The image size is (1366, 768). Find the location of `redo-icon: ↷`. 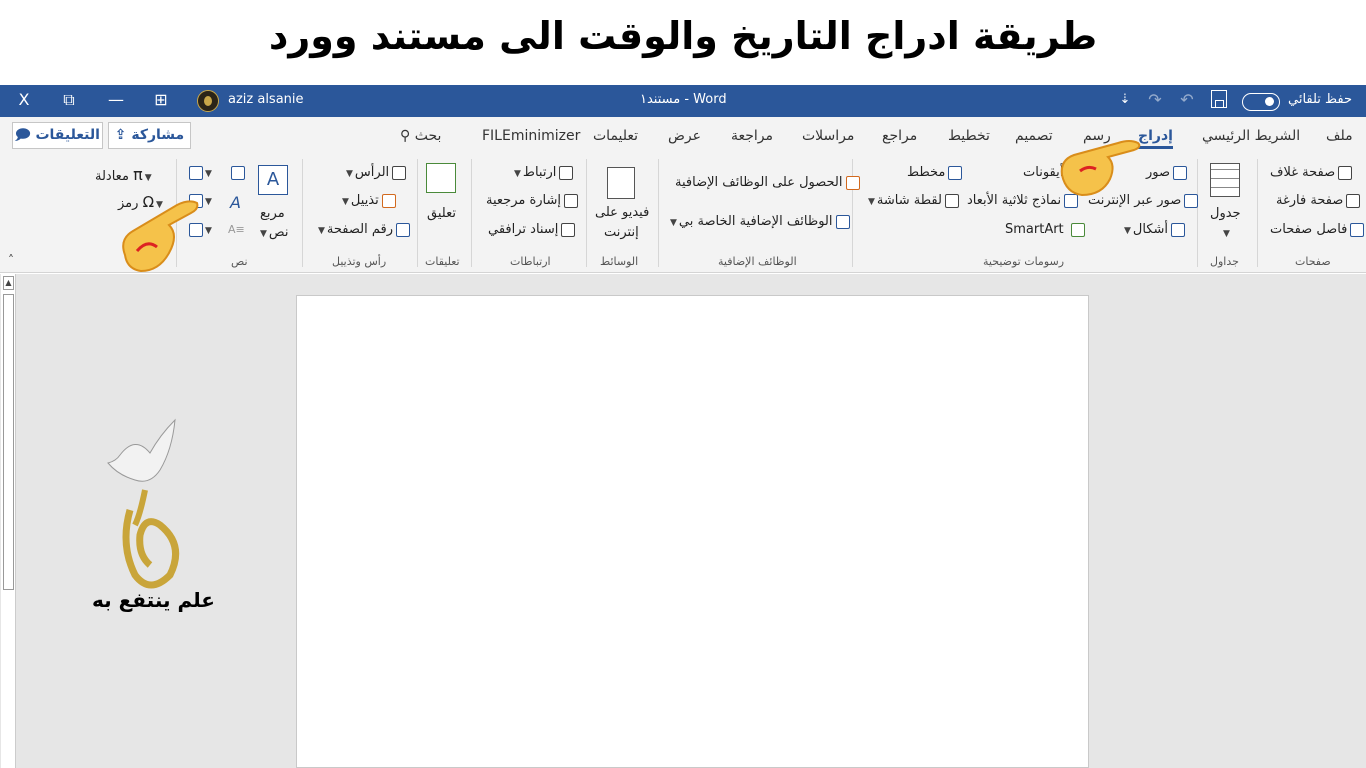

redo-icon: ↷ is located at coordinates (1155, 100).